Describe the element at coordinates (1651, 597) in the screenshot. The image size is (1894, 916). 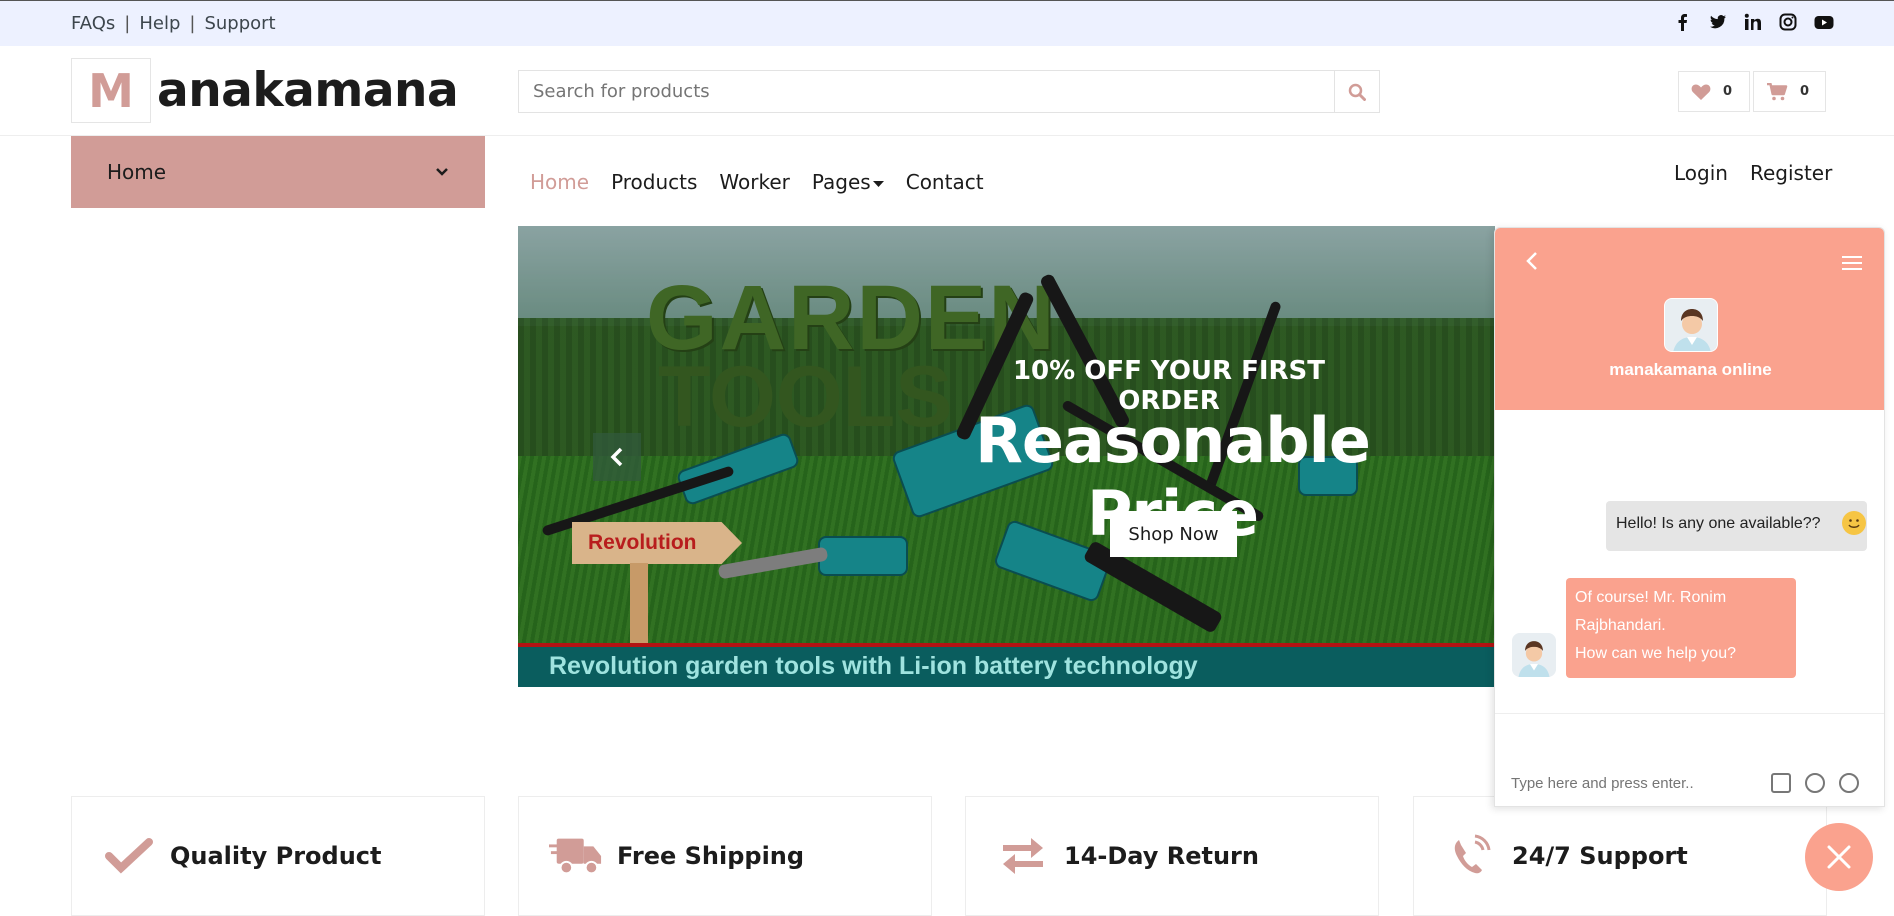
I see `incoming-message-line: Of course! Mr. Ronim` at that location.